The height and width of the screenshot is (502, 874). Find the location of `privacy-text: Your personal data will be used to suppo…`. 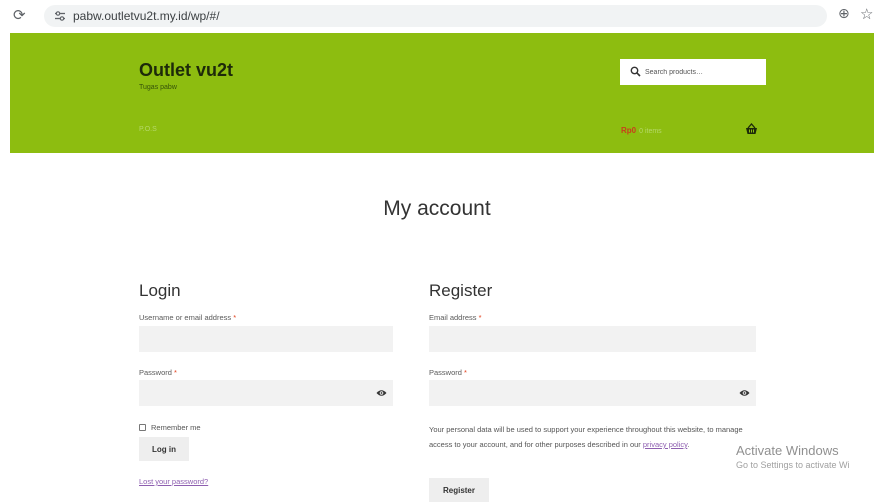

privacy-text: Your personal data will be used to suppo… is located at coordinates (586, 437).